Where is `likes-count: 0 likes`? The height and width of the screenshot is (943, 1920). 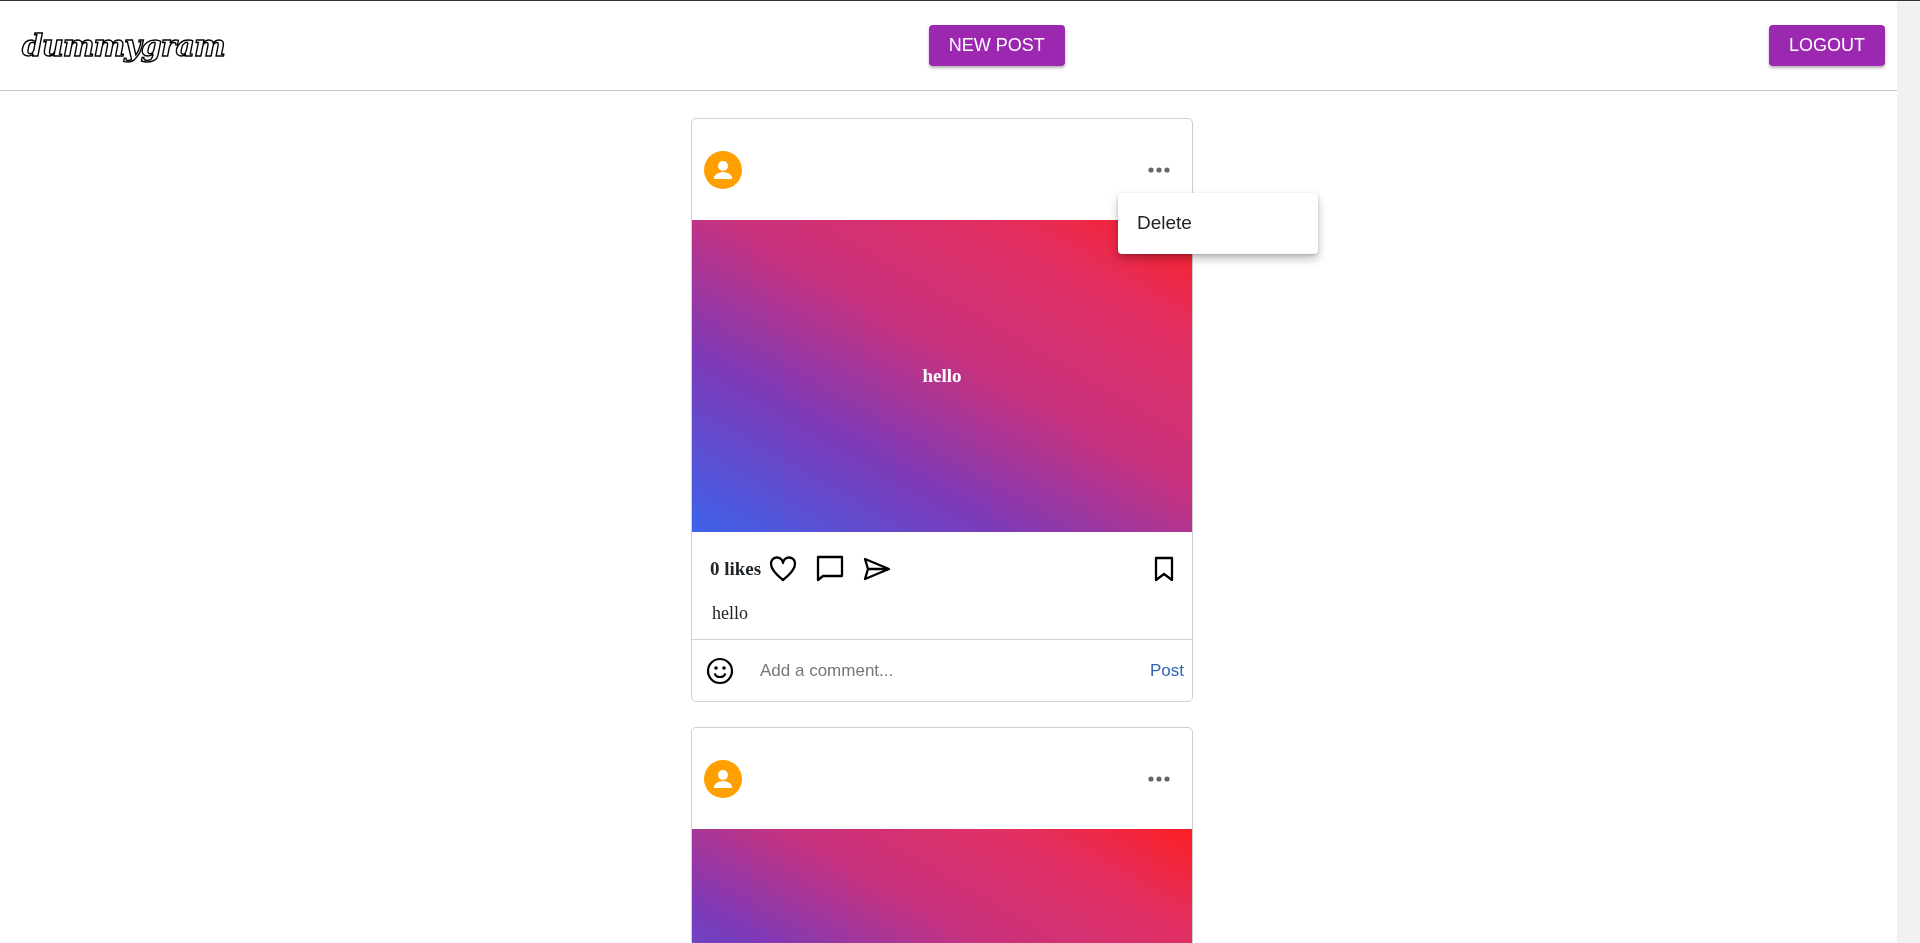
likes-count: 0 likes is located at coordinates (736, 568).